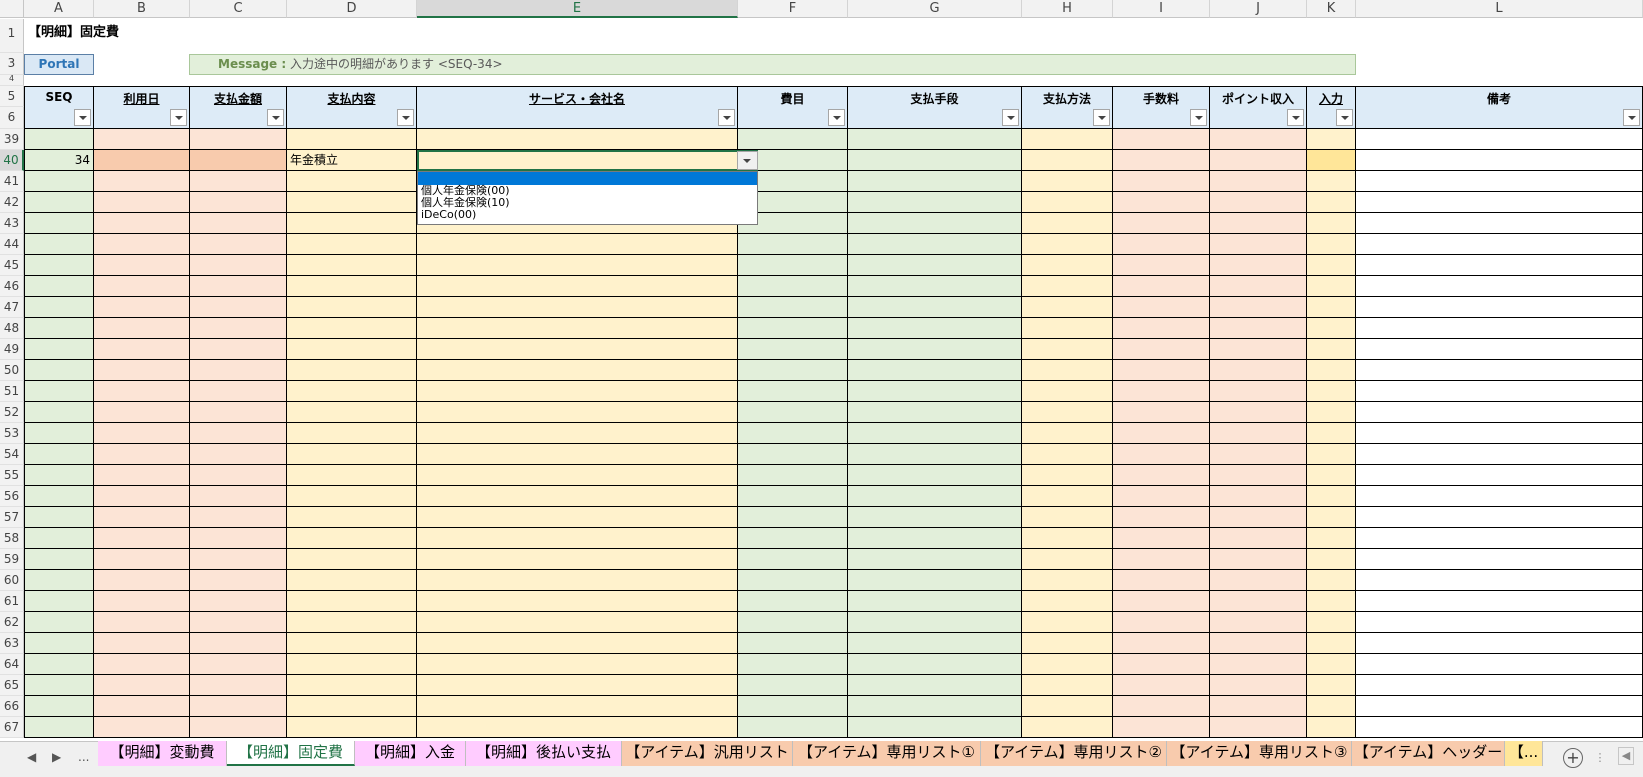 The image size is (1643, 777). Describe the element at coordinates (12, 118) in the screenshot. I see `row-header-6: 6` at that location.